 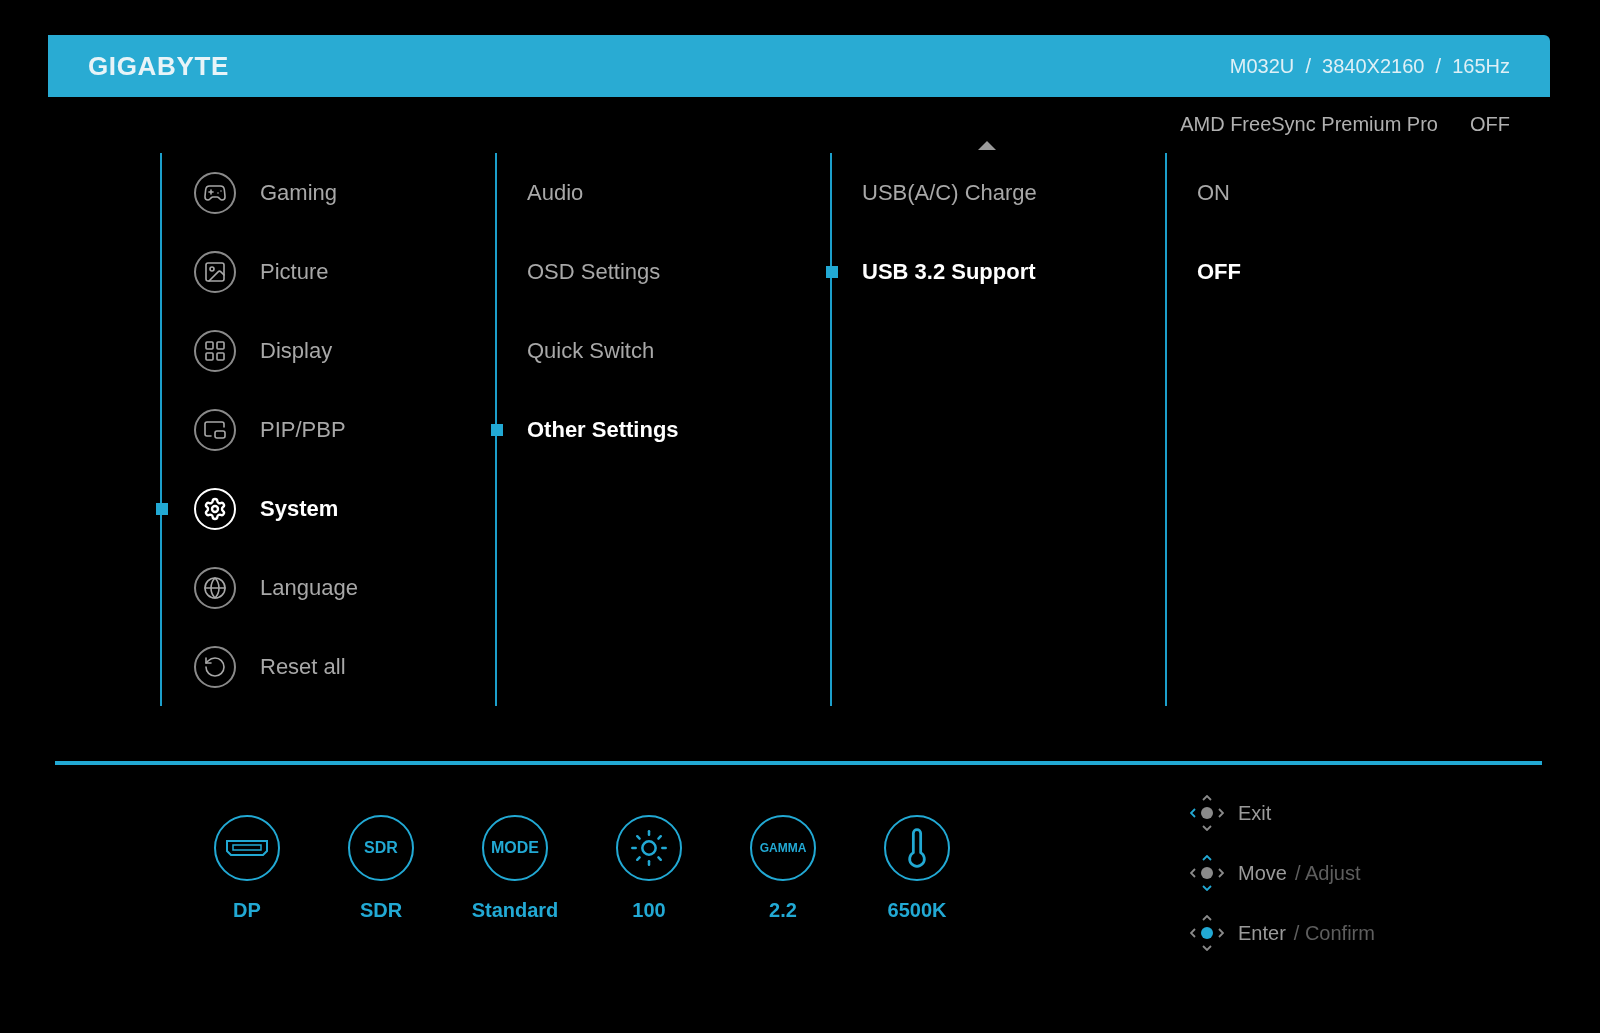 What do you see at coordinates (1490, 124) in the screenshot?
I see `freesync-value: OFF` at bounding box center [1490, 124].